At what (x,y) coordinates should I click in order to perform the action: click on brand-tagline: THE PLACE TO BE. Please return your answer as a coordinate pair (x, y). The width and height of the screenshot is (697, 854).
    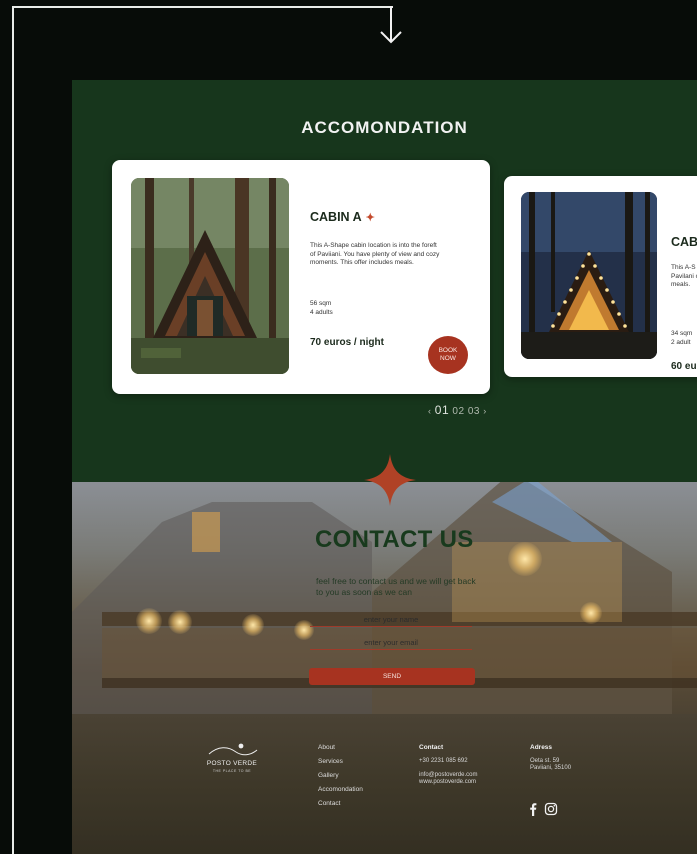
    Looking at the image, I should click on (232, 771).